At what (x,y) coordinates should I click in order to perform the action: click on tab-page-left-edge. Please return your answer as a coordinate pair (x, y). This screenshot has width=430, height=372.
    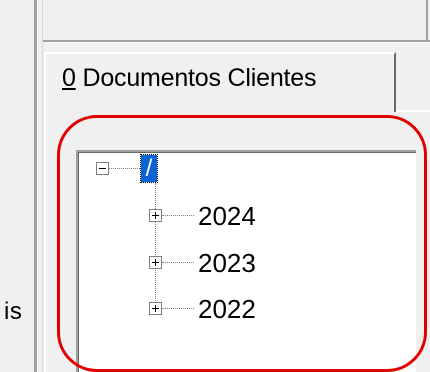
    Looking at the image, I should click on (45, 241).